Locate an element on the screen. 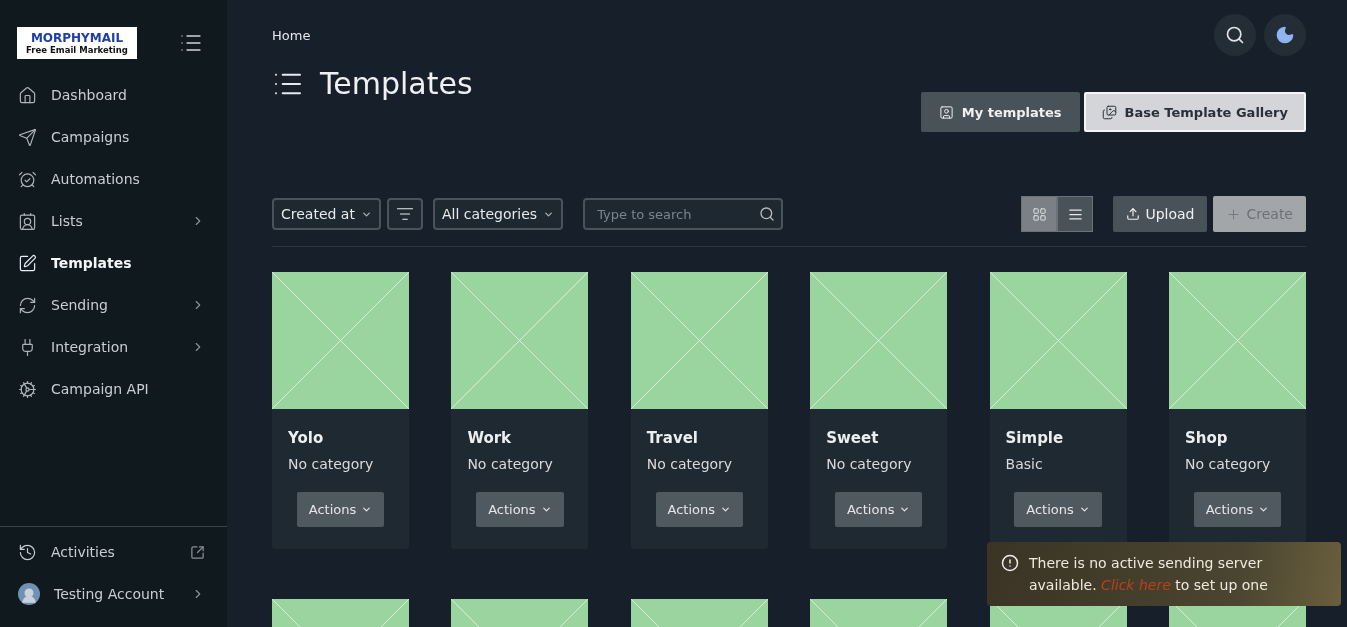 Image resolution: width=1347 pixels, height=627 pixels. sidebar-item: Sending is located at coordinates (113, 305).